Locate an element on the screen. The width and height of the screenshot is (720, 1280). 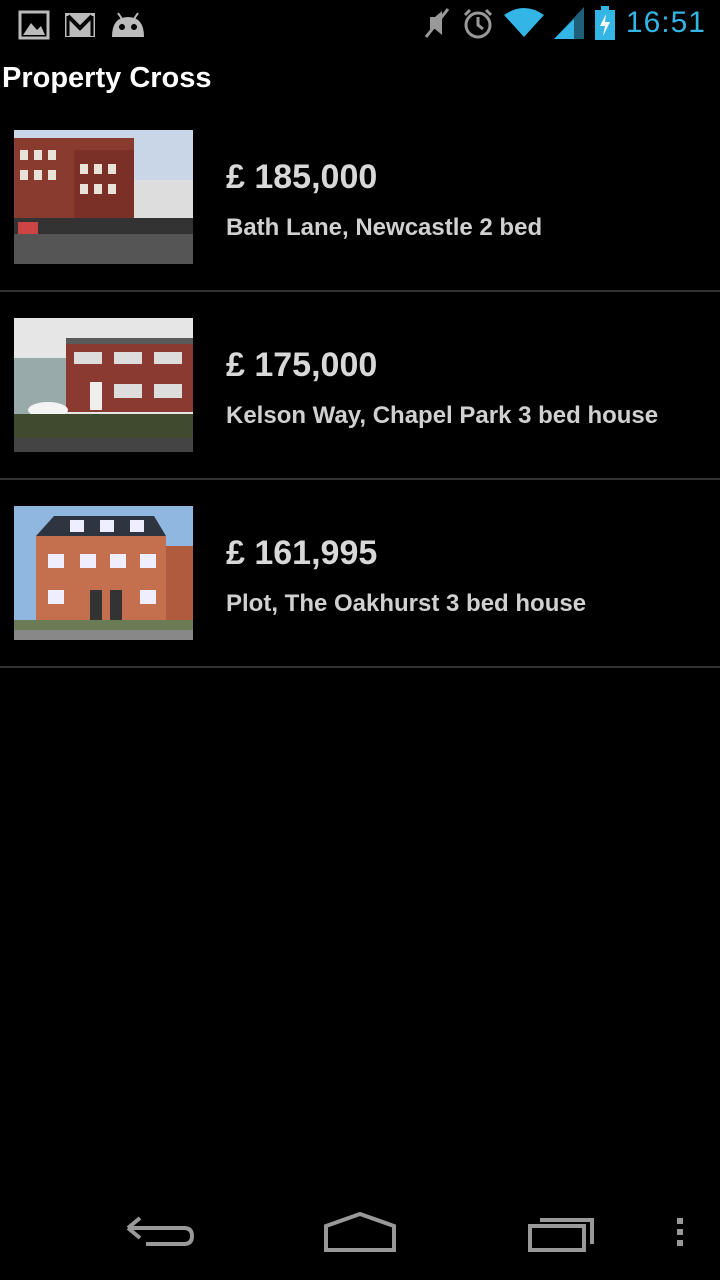
gallery-icon is located at coordinates (34, 25).